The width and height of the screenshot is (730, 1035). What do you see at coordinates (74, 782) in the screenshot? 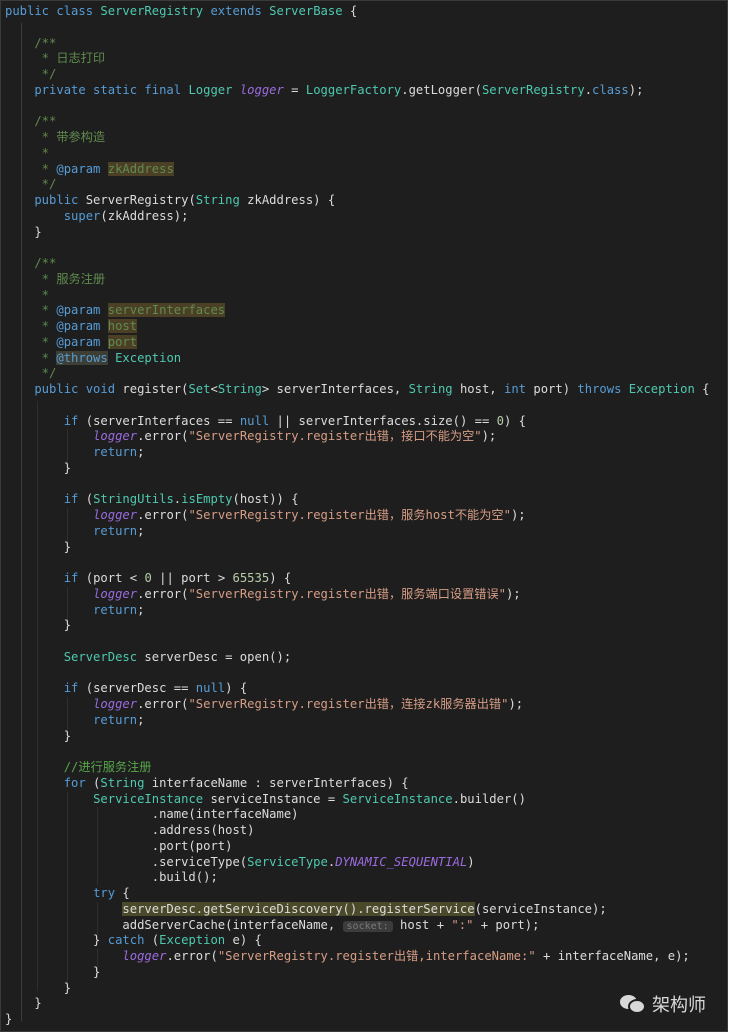
I see `code-token: for` at bounding box center [74, 782].